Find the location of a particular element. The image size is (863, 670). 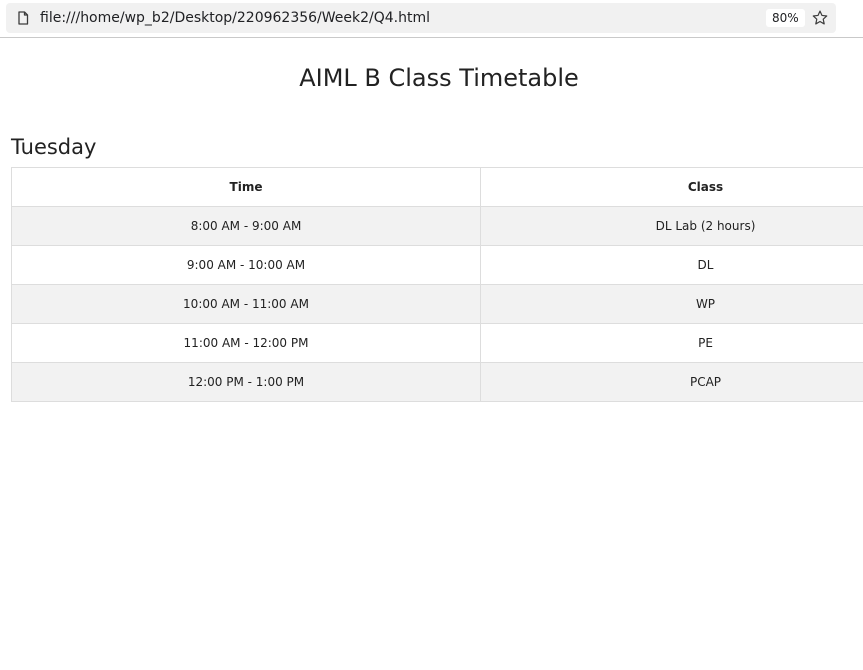

time-cell: 8:00 AM - 9:00 AM is located at coordinates (246, 226).